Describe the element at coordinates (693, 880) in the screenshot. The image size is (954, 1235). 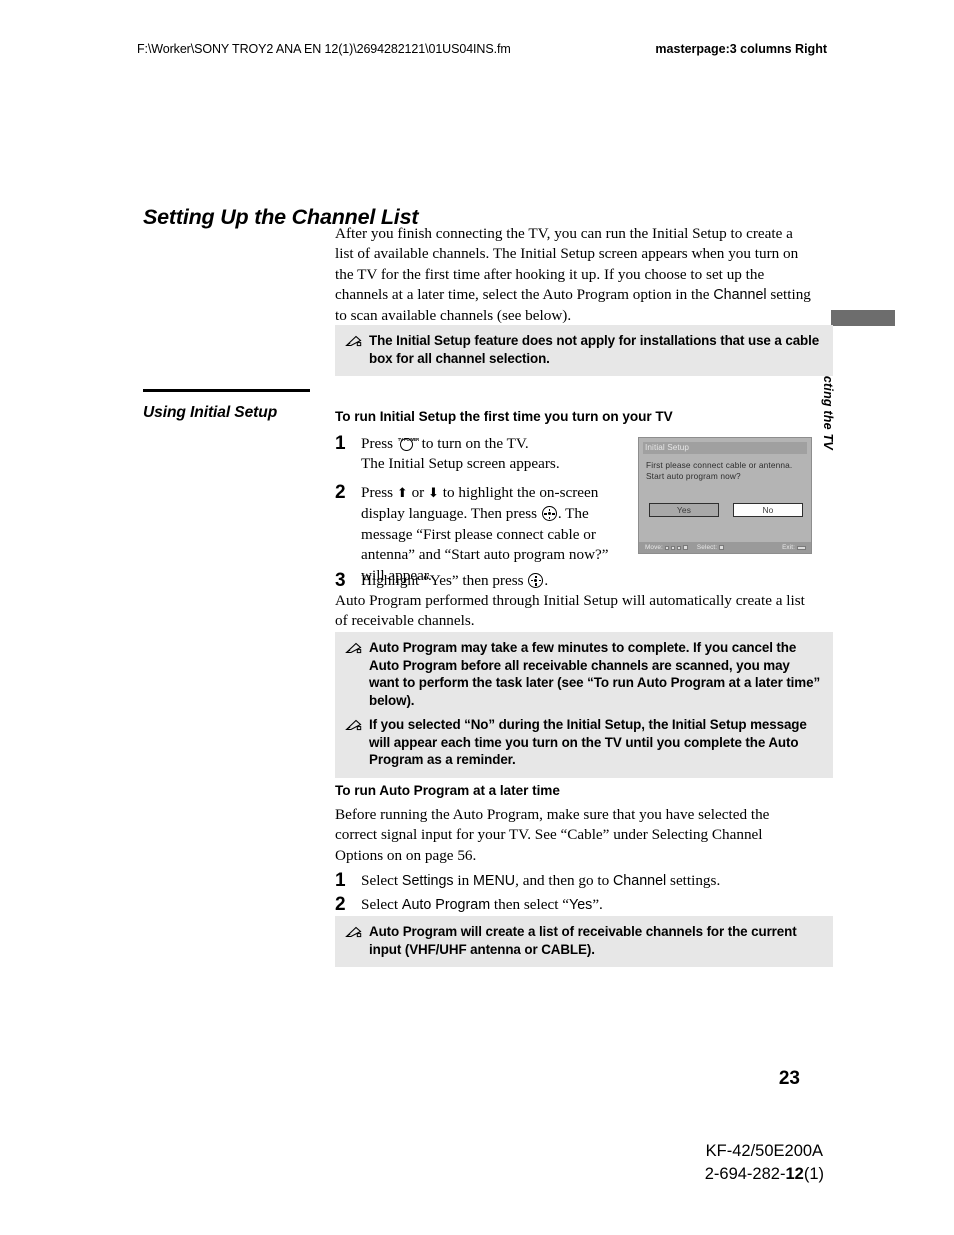
I see `later-step1-seg4: settings.` at that location.